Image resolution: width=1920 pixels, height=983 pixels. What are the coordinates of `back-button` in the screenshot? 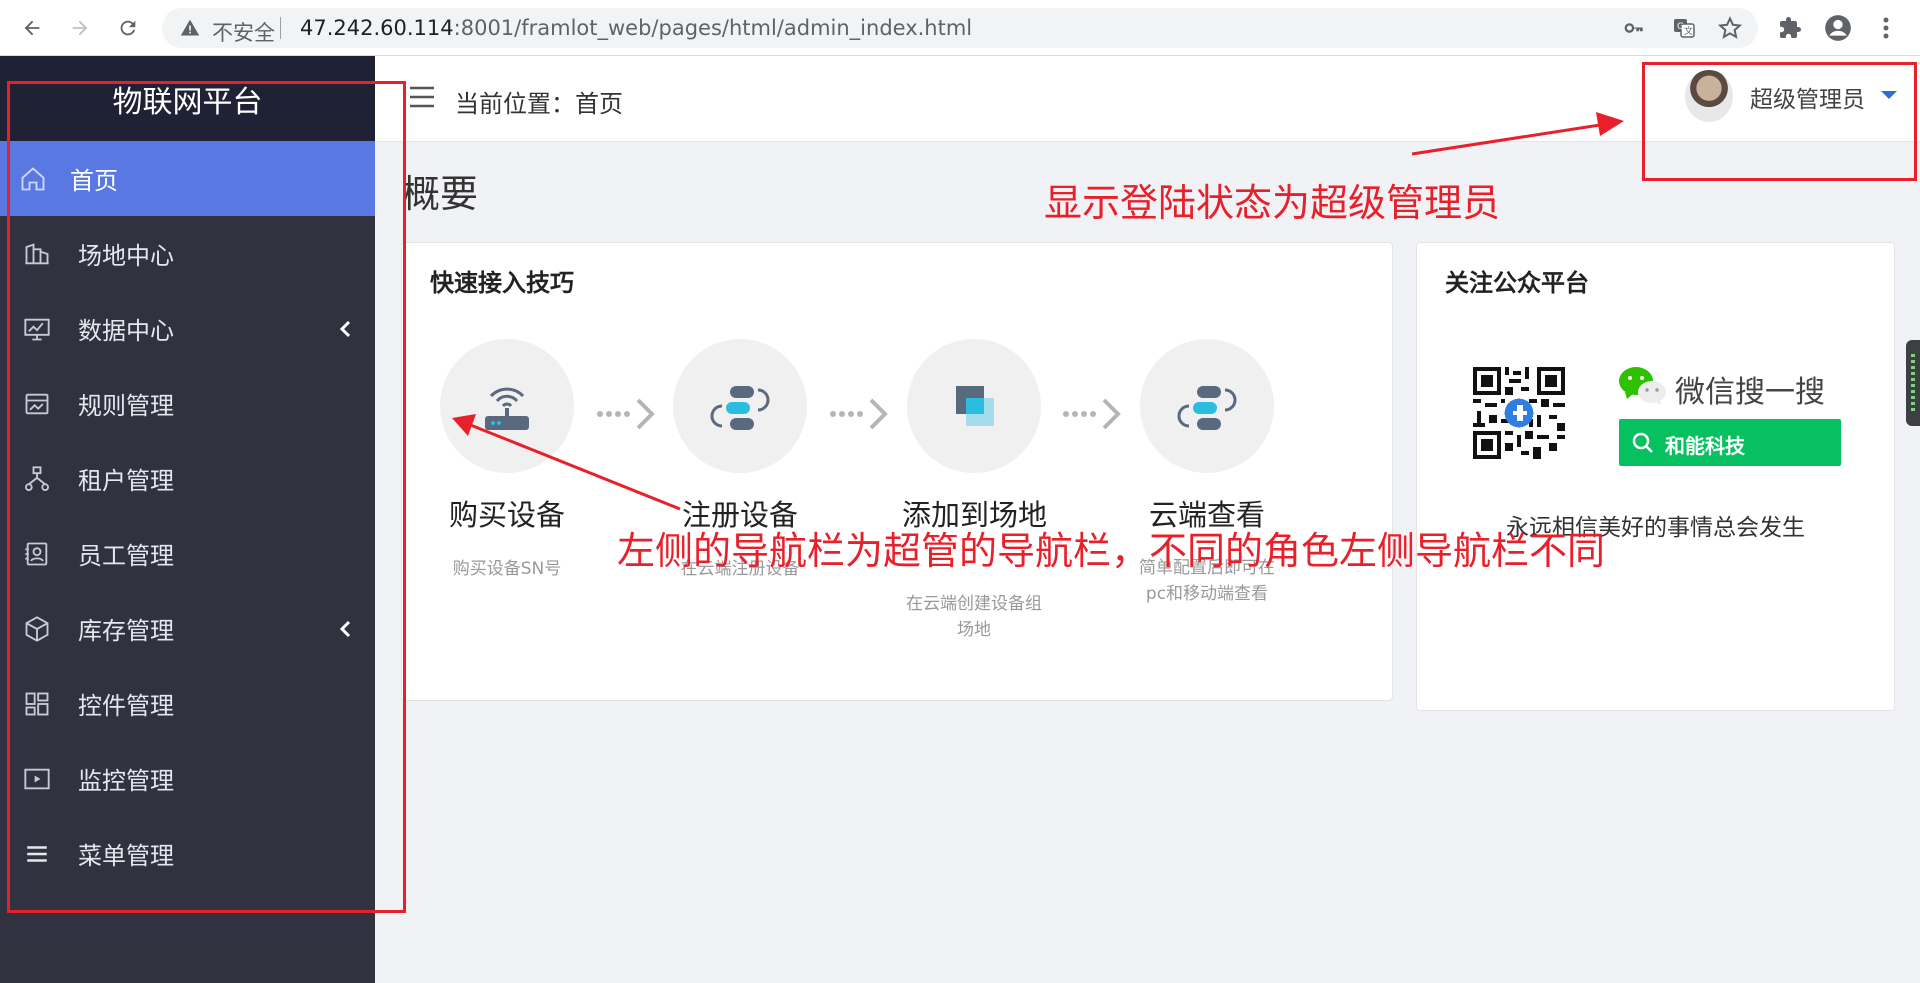 It's located at (32, 28).